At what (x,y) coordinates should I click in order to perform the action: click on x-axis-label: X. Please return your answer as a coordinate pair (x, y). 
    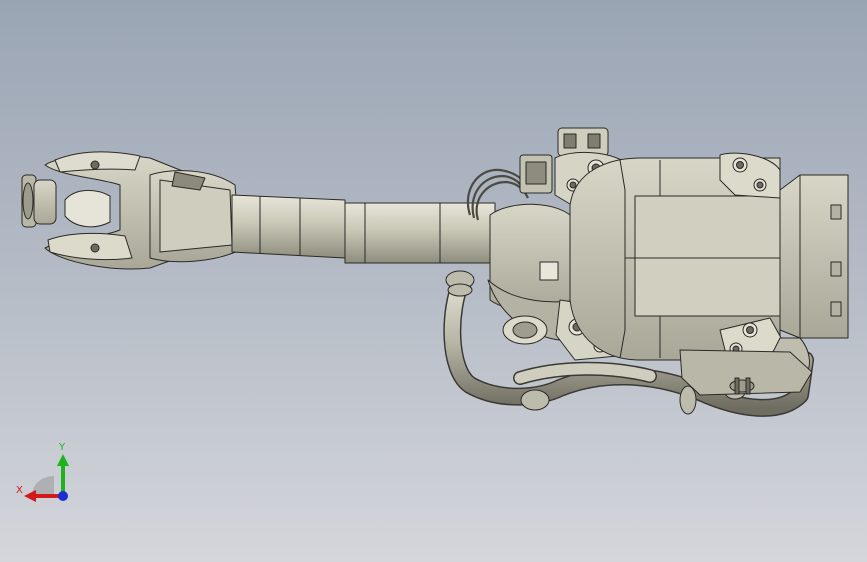
    Looking at the image, I should click on (19, 490).